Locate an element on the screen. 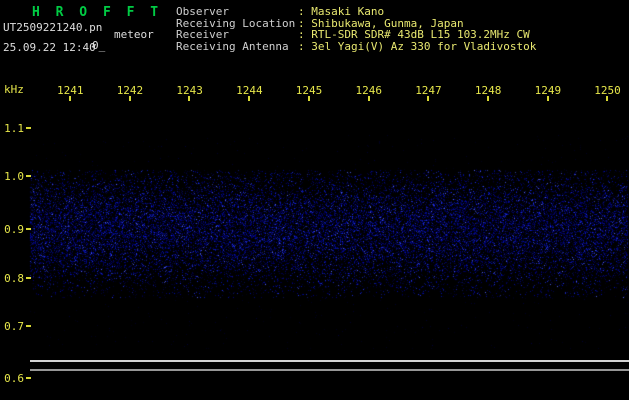  y-tick-label: 1.0 is located at coordinates (14, 176).